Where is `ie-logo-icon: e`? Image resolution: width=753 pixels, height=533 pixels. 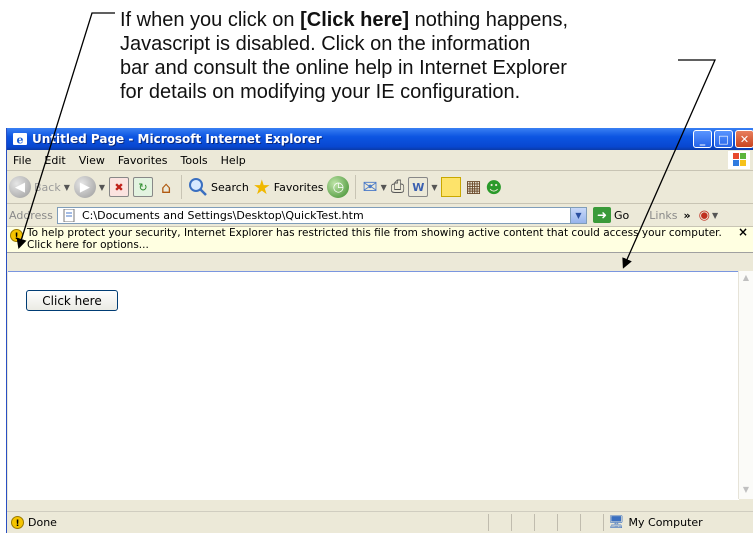
ie-logo-icon: e is located at coordinates (20, 140).